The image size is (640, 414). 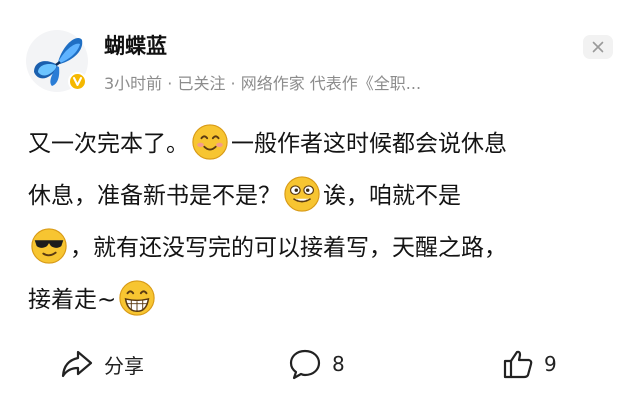 What do you see at coordinates (210, 142) in the screenshot?
I see `smile-emoji-icon` at bounding box center [210, 142].